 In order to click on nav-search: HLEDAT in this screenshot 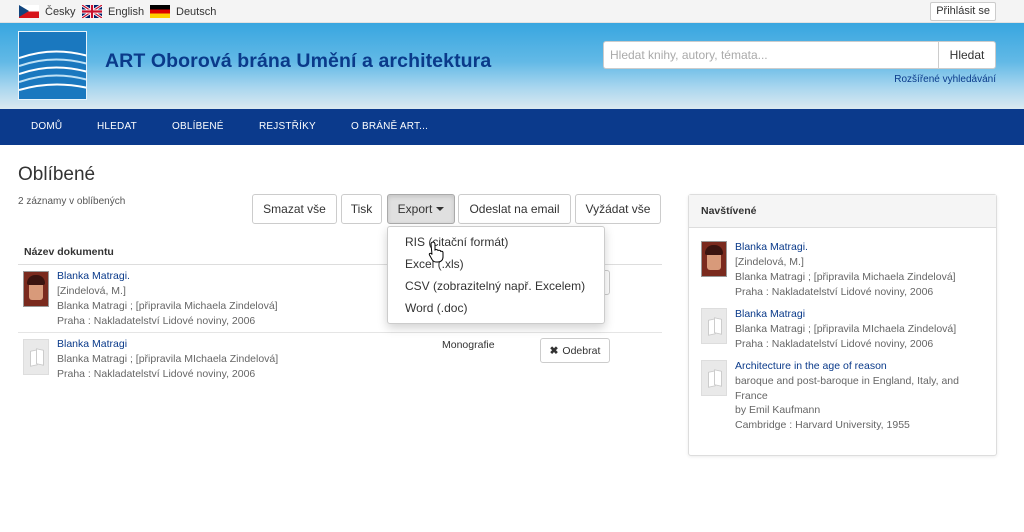, I will do `click(117, 126)`.